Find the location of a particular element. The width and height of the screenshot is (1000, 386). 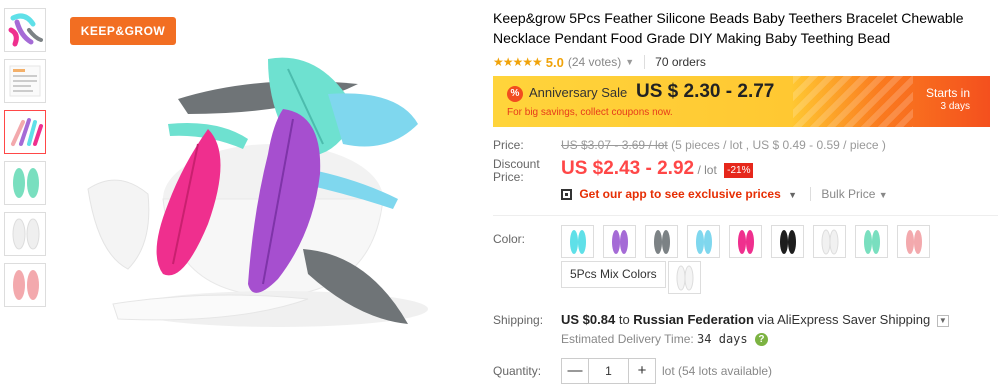

color-label: Color: is located at coordinates (509, 239).